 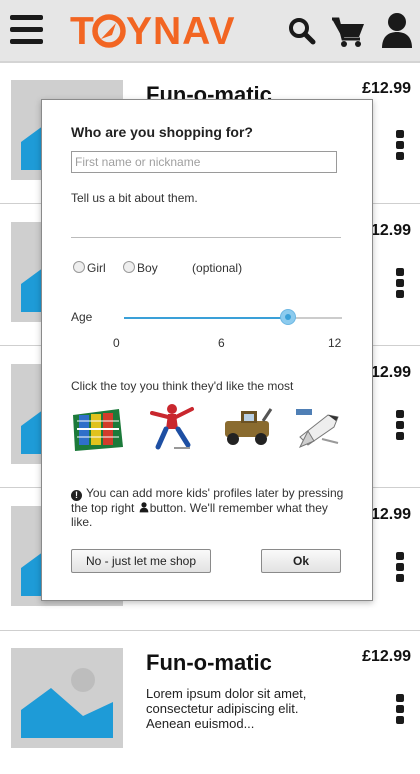 I want to click on age-slider-fill, so click(x=206, y=318).